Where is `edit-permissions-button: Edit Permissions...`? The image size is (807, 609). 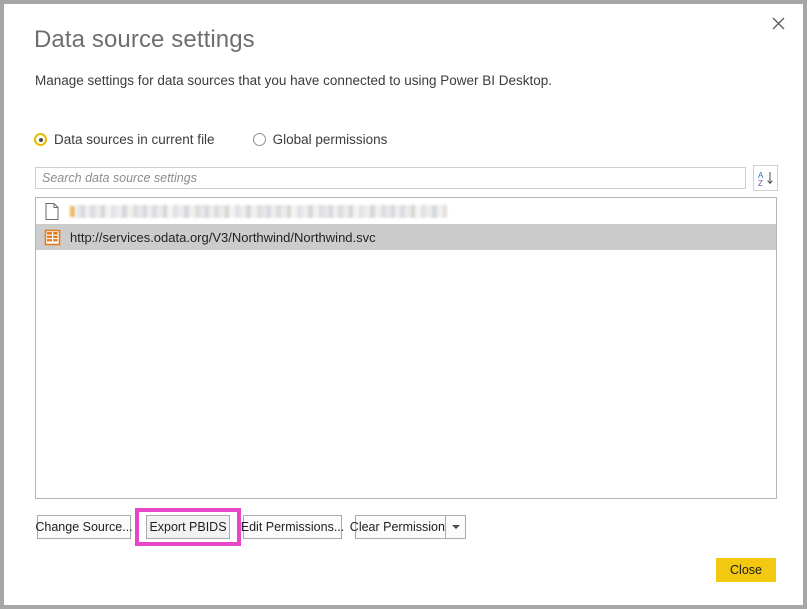
edit-permissions-button: Edit Permissions... is located at coordinates (292, 527).